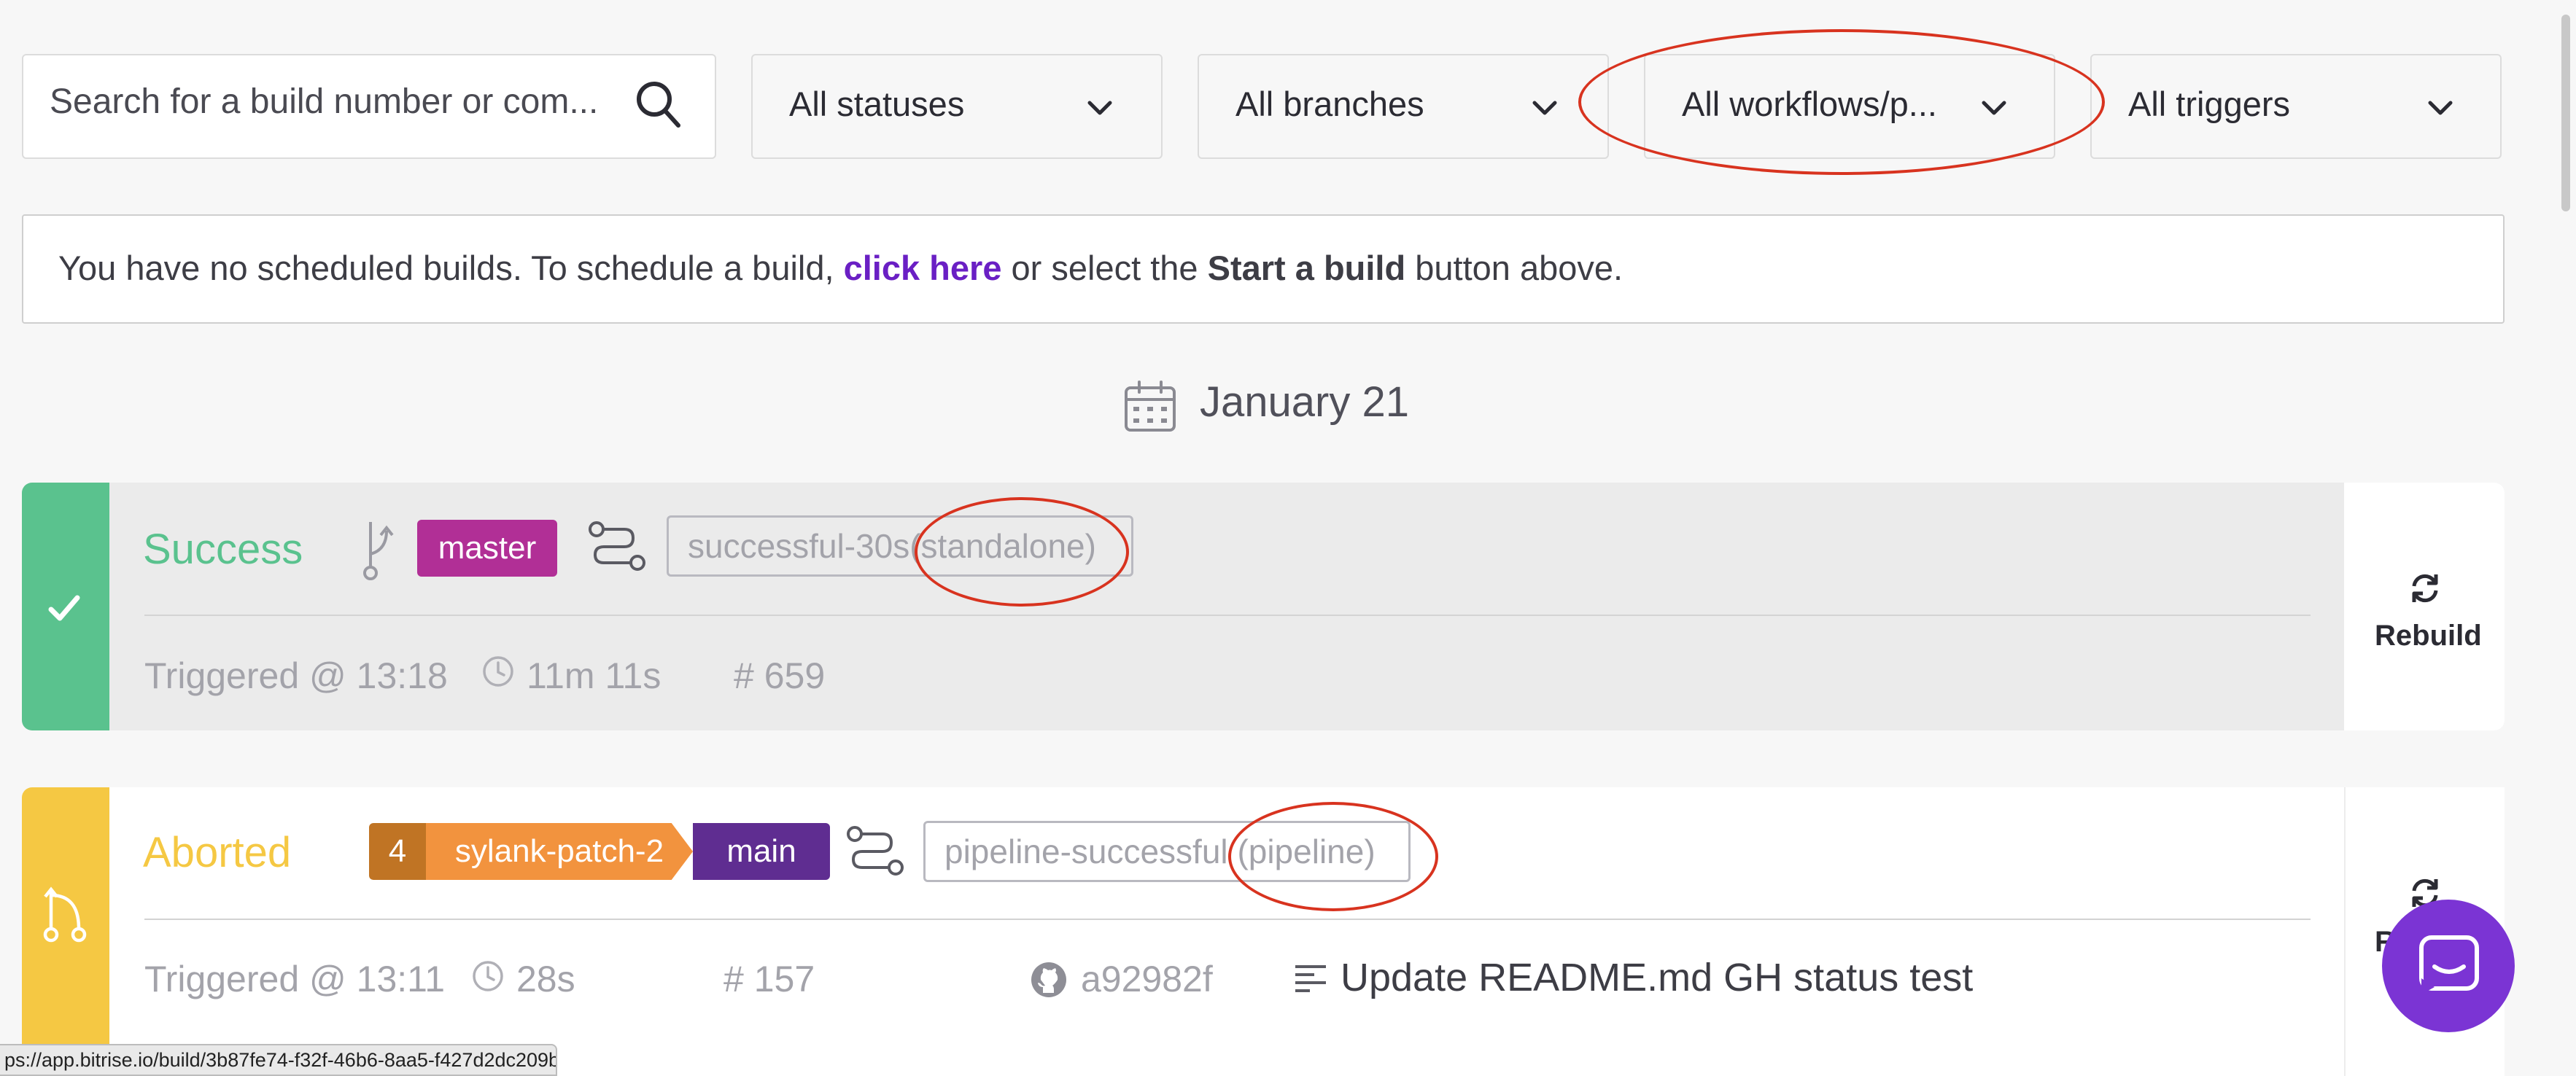  What do you see at coordinates (559, 851) in the screenshot?
I see `source-branch-tag: sylank-patch-2` at bounding box center [559, 851].